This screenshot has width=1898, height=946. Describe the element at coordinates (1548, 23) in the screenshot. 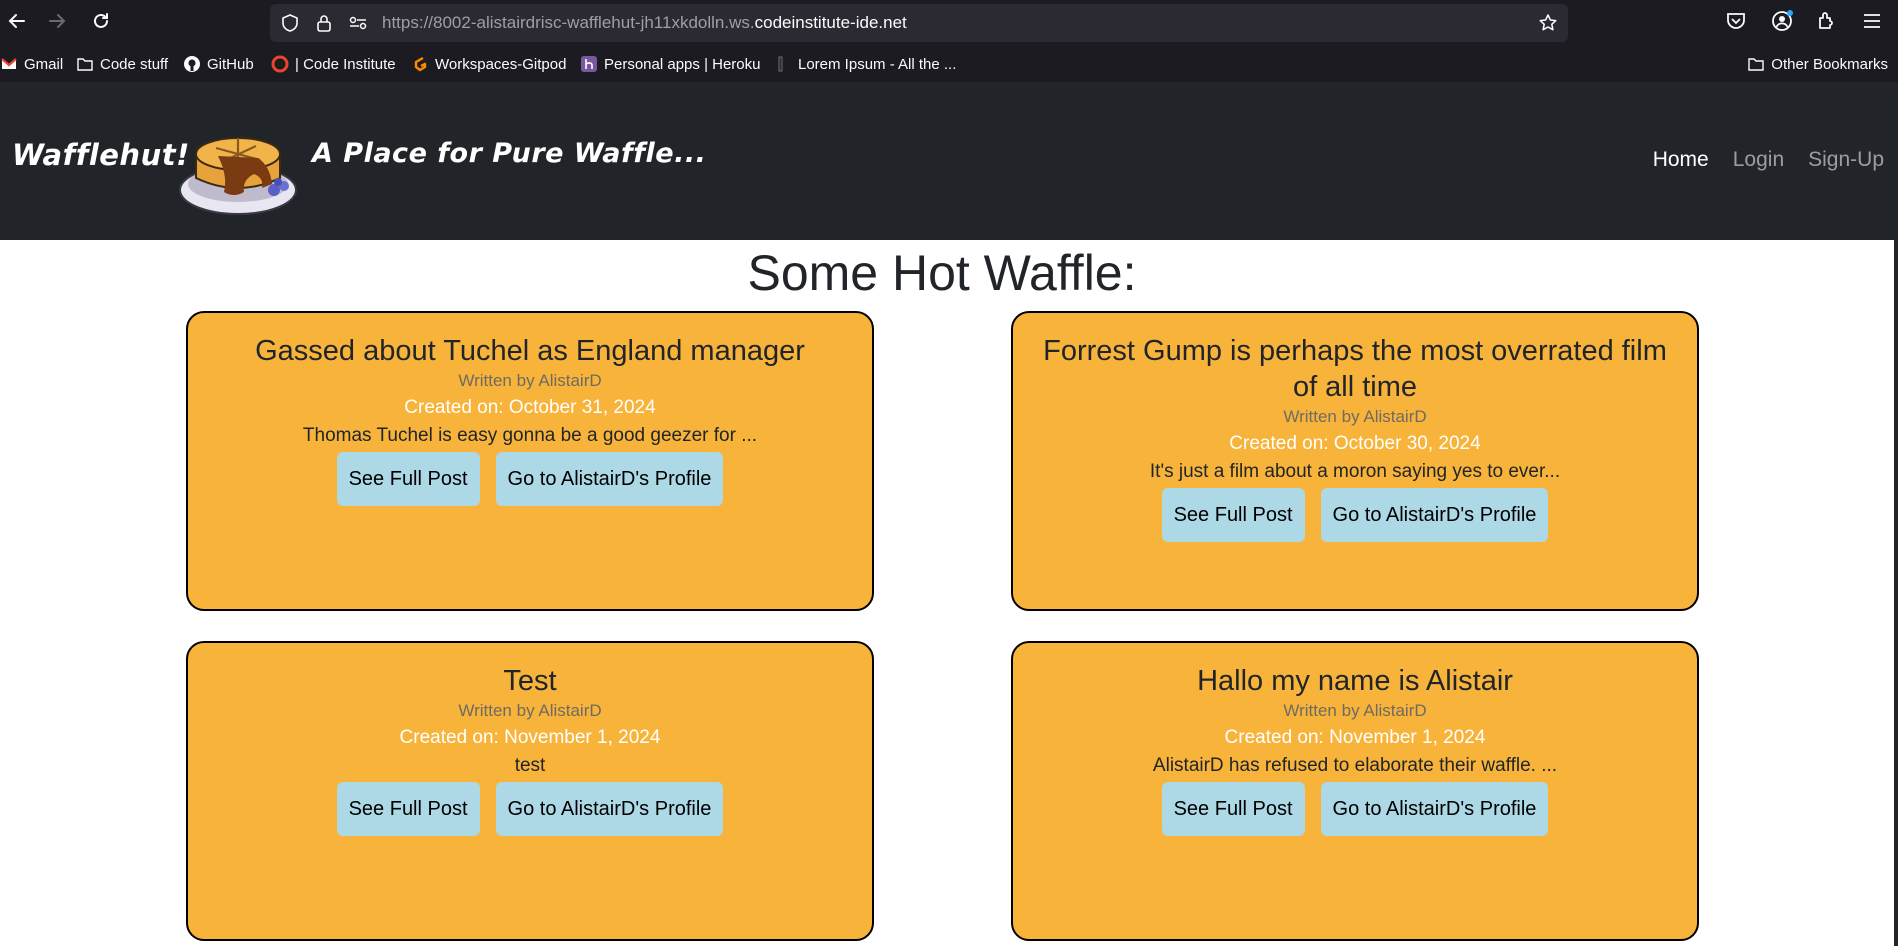

I see `bookmark-star-icon` at that location.